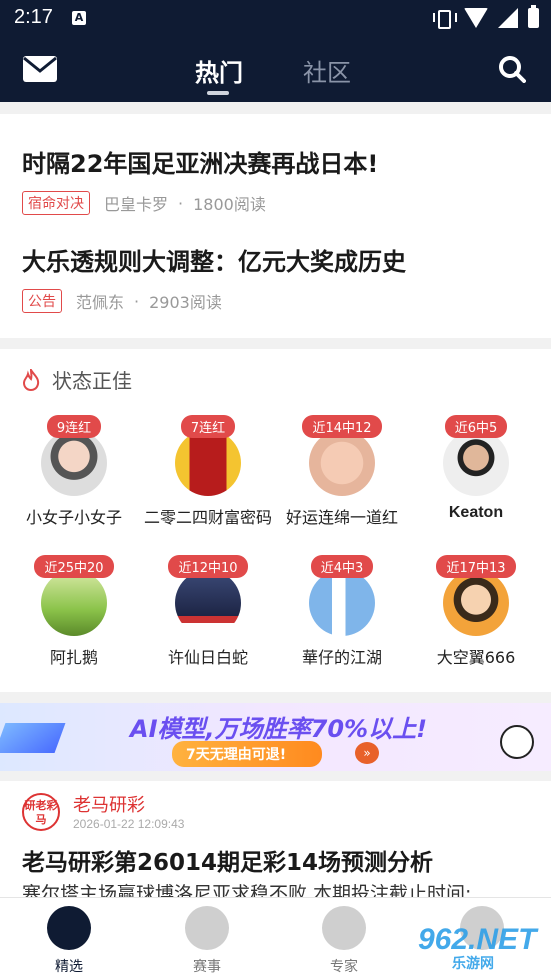  What do you see at coordinates (327, 73) in the screenshot?
I see `tab-community-label: 社区` at bounding box center [327, 73].